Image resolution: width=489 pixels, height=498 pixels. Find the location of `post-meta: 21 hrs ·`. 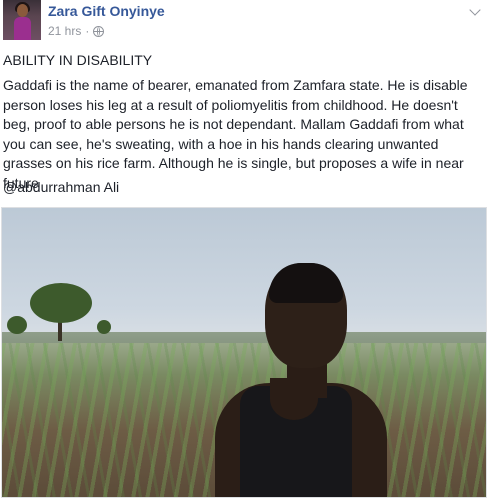

post-meta: 21 hrs · is located at coordinates (76, 31).